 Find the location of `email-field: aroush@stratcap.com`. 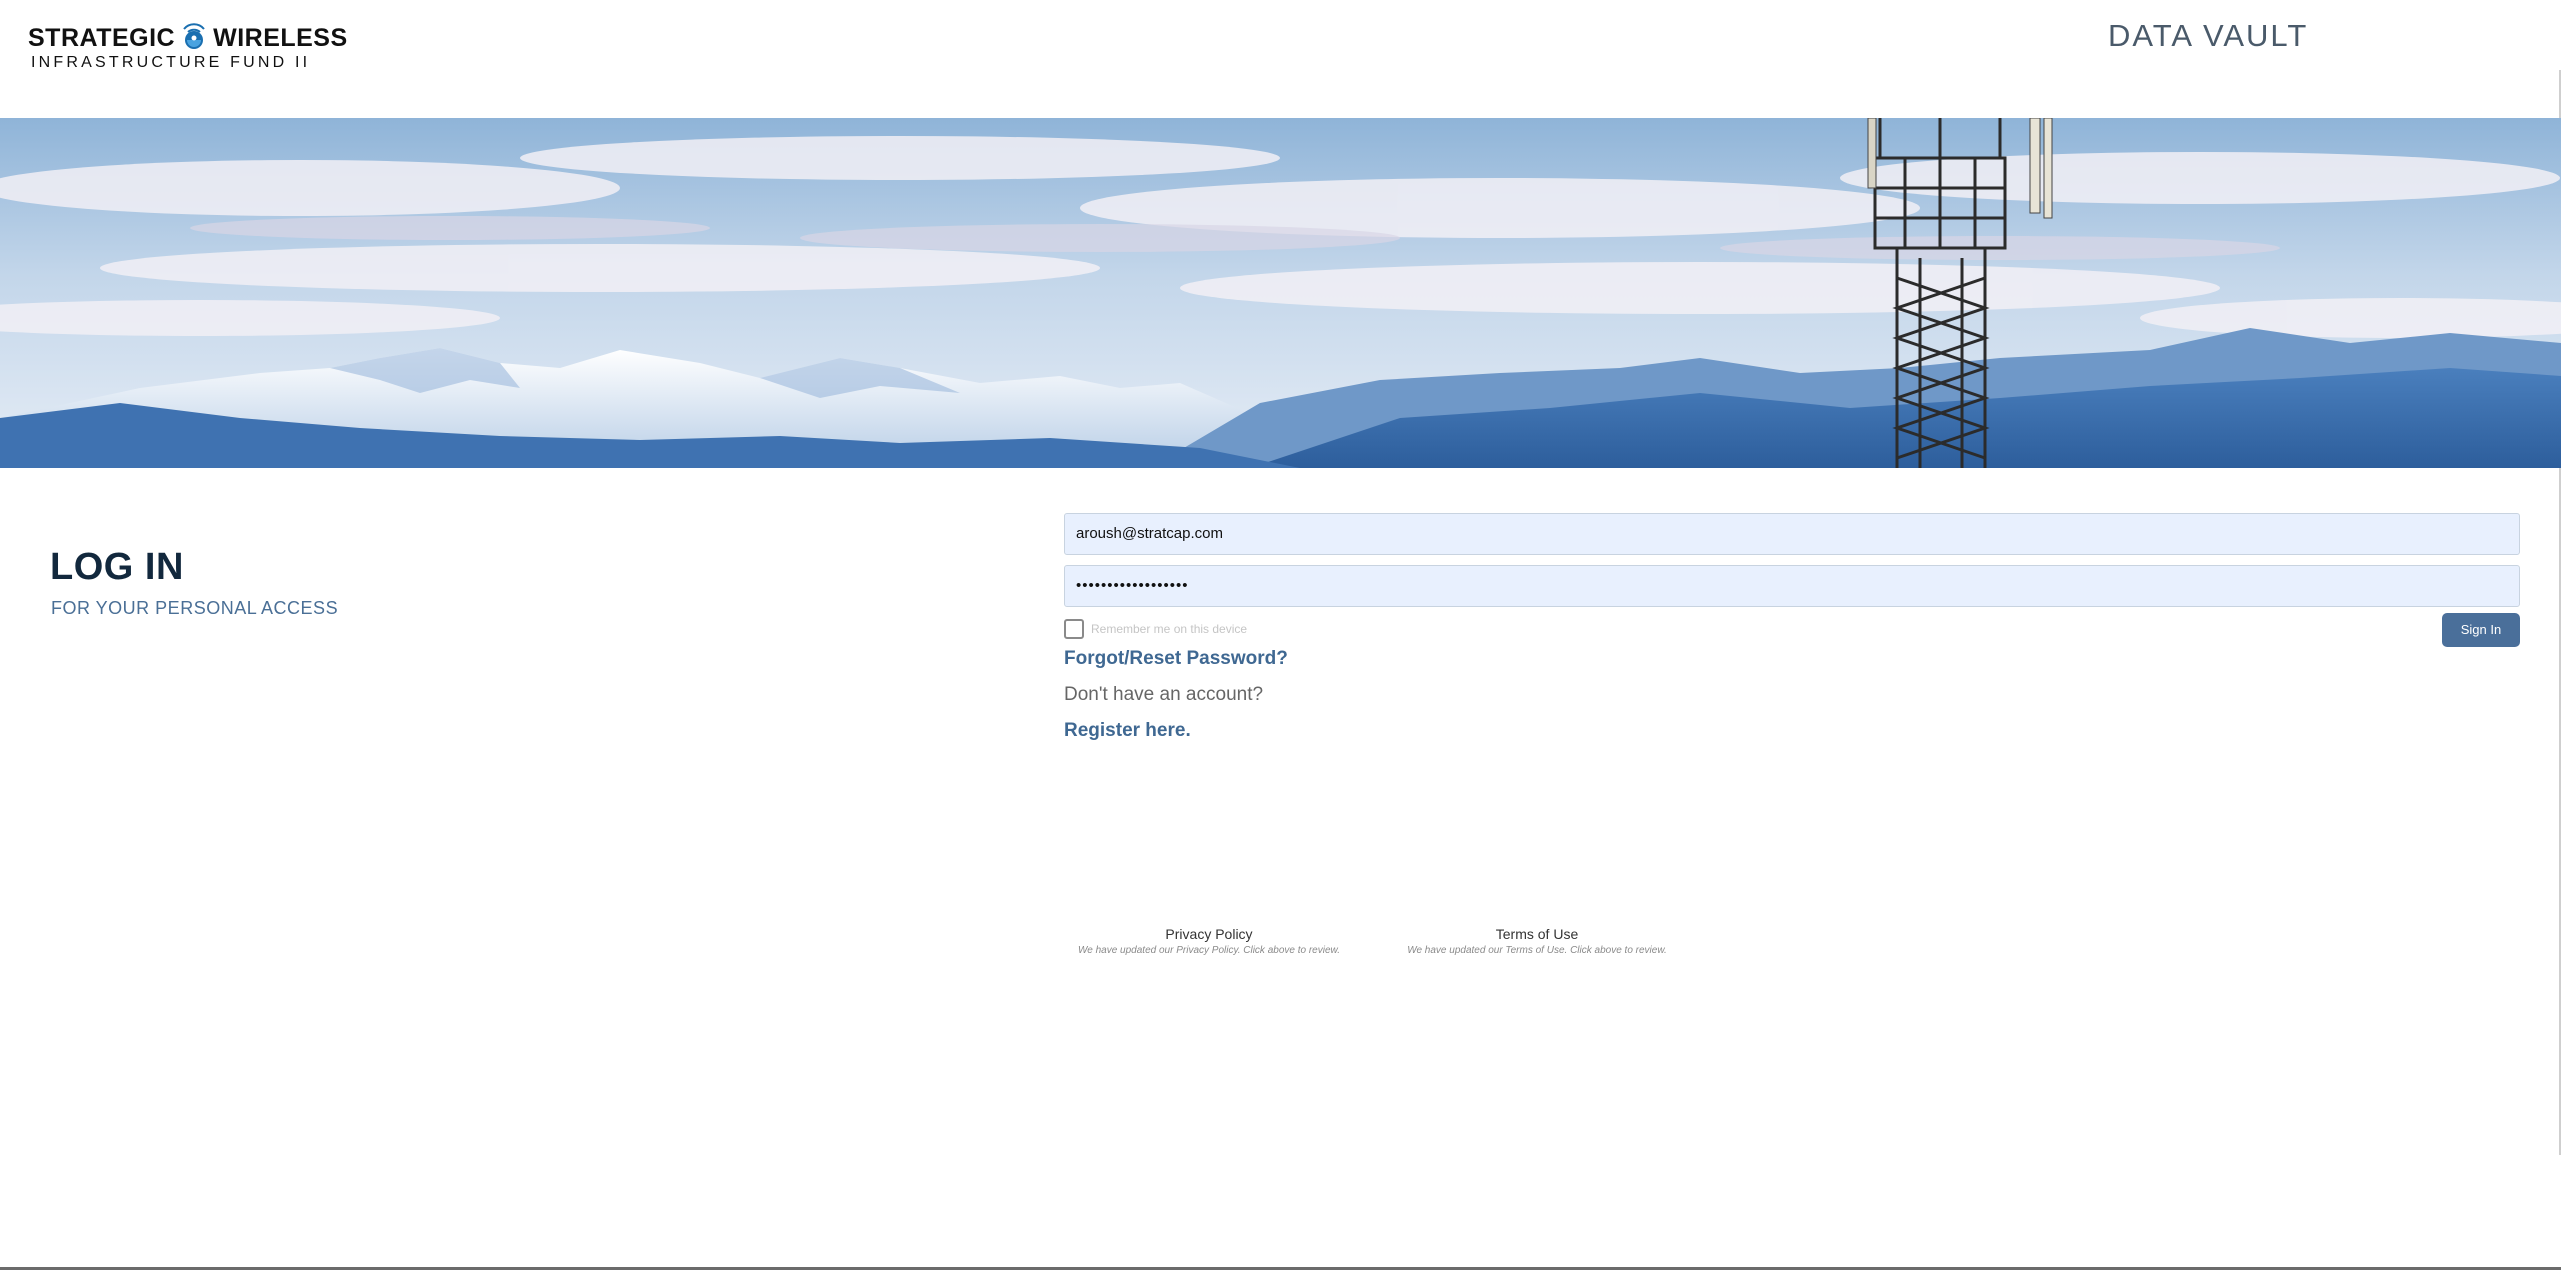

email-field: aroush@stratcap.com is located at coordinates (1792, 534).